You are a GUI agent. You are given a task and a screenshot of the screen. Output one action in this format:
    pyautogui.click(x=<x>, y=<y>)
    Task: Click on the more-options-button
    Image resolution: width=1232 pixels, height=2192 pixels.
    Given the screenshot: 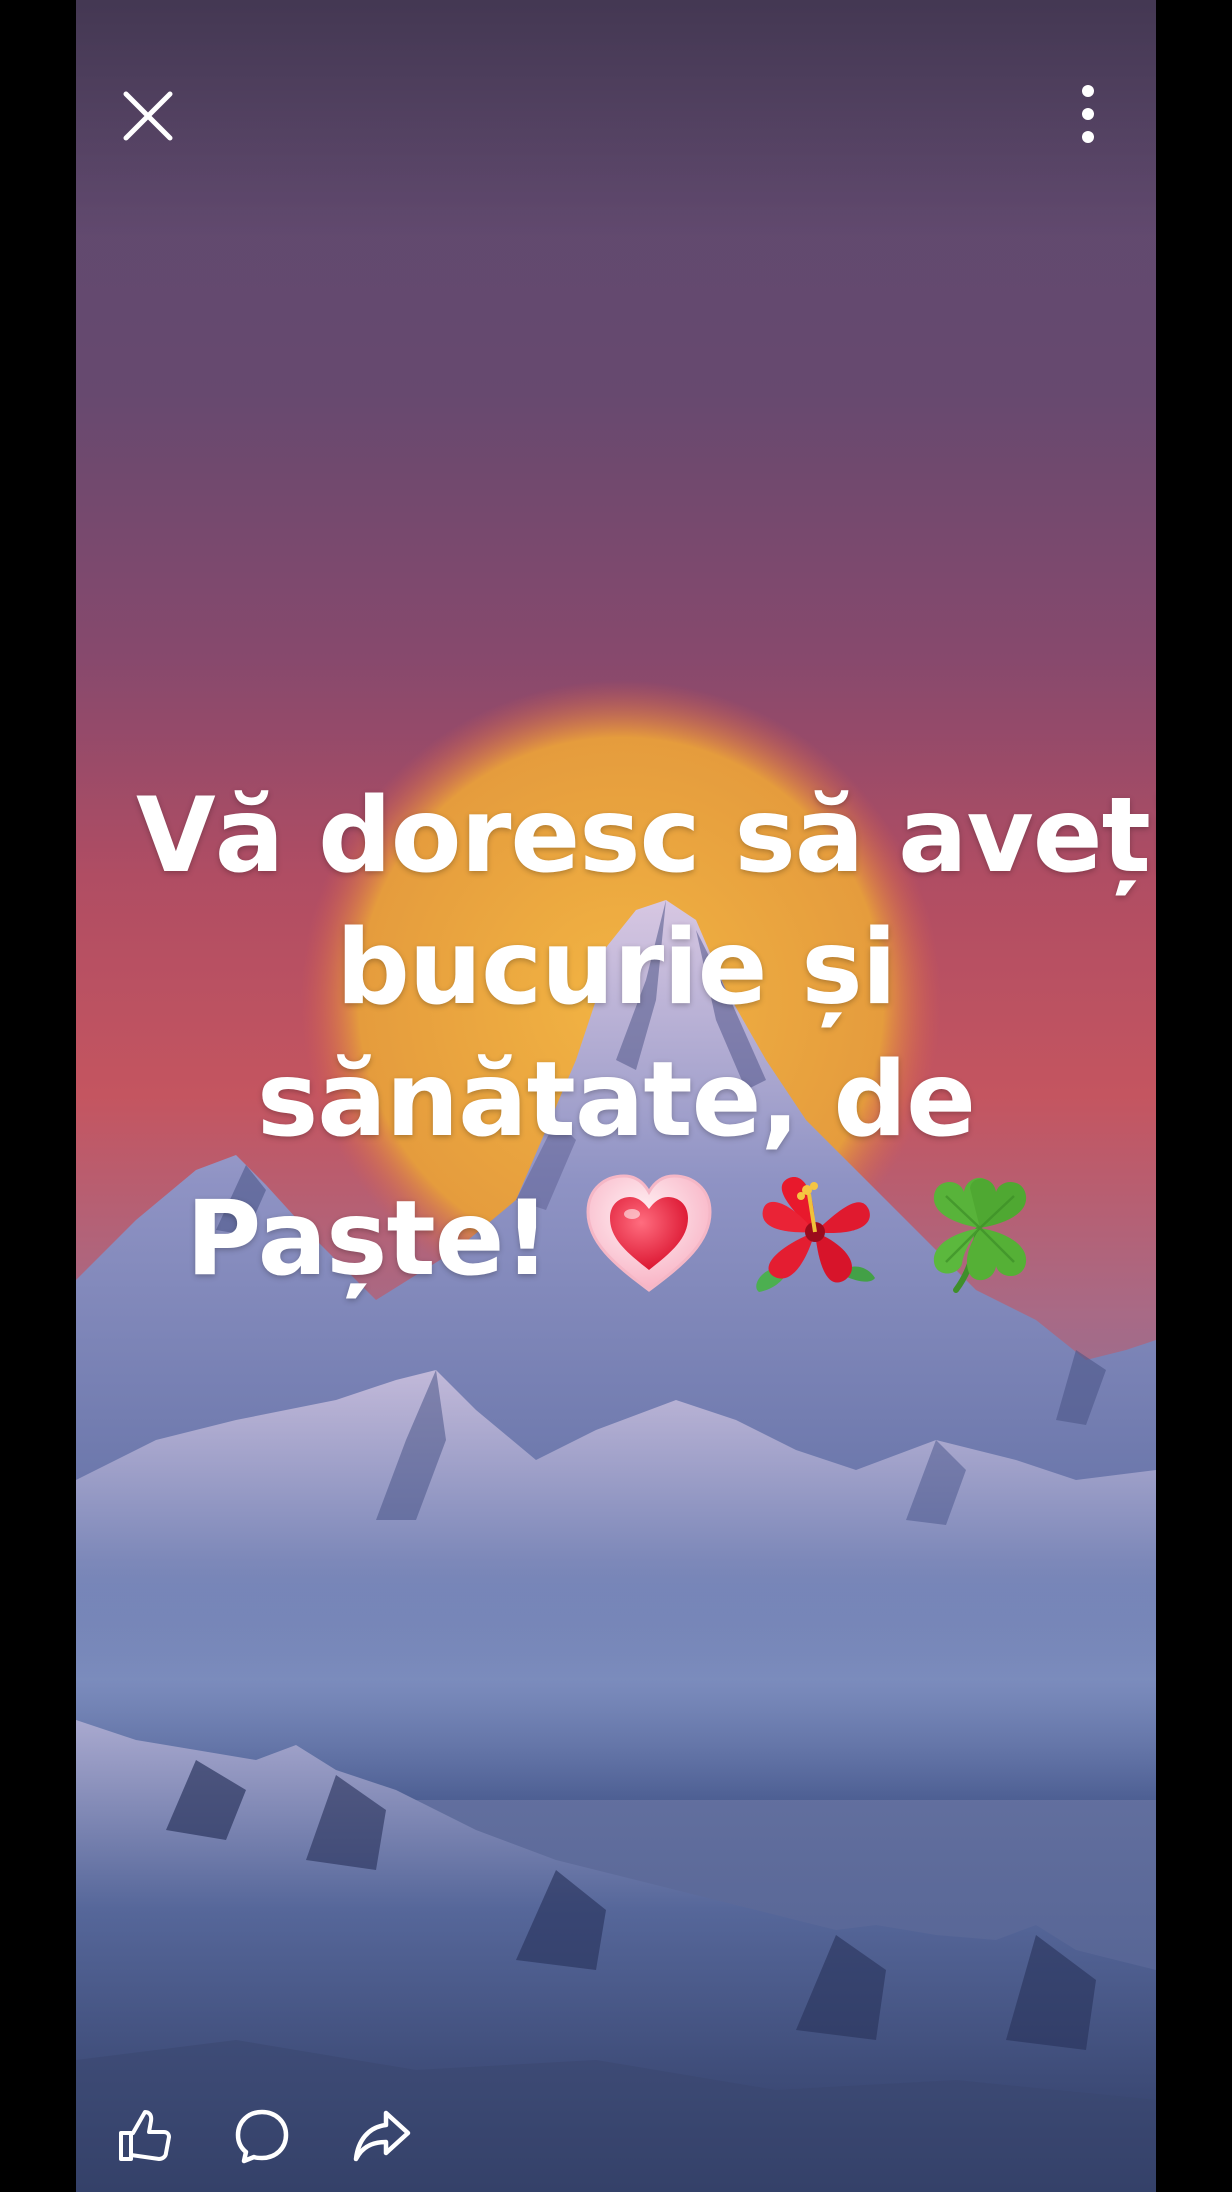 What is the action you would take?
    pyautogui.click(x=1088, y=114)
    